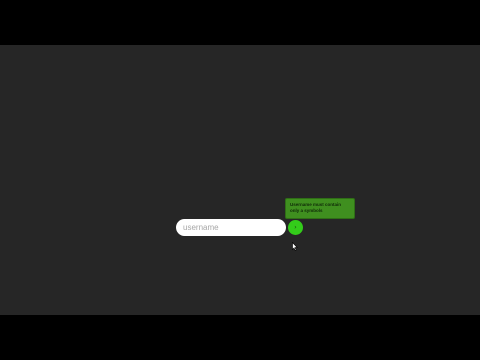 This screenshot has height=360, width=480. What do you see at coordinates (295, 246) in the screenshot?
I see `mouse-cursor-icon` at bounding box center [295, 246].